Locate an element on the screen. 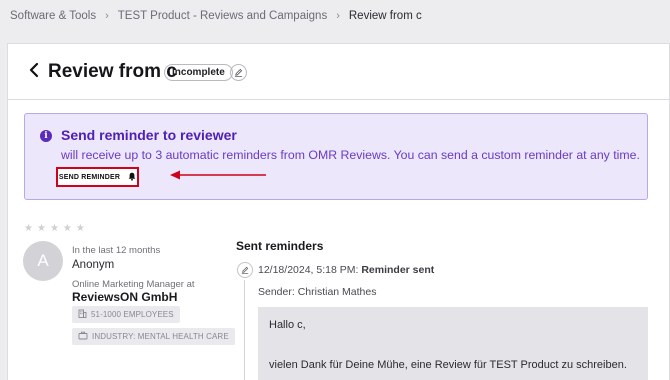 The height and width of the screenshot is (380, 670). breadcrumb-software-tools: Software & Tools is located at coordinates (53, 16).